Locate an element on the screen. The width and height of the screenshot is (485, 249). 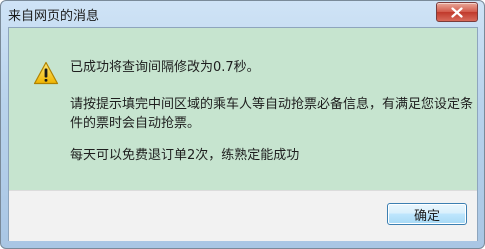
message-line-2: 请按提示填完中间区域的乘车人等自动抢票必备信息，有满足您设定条 is located at coordinates (272, 104).